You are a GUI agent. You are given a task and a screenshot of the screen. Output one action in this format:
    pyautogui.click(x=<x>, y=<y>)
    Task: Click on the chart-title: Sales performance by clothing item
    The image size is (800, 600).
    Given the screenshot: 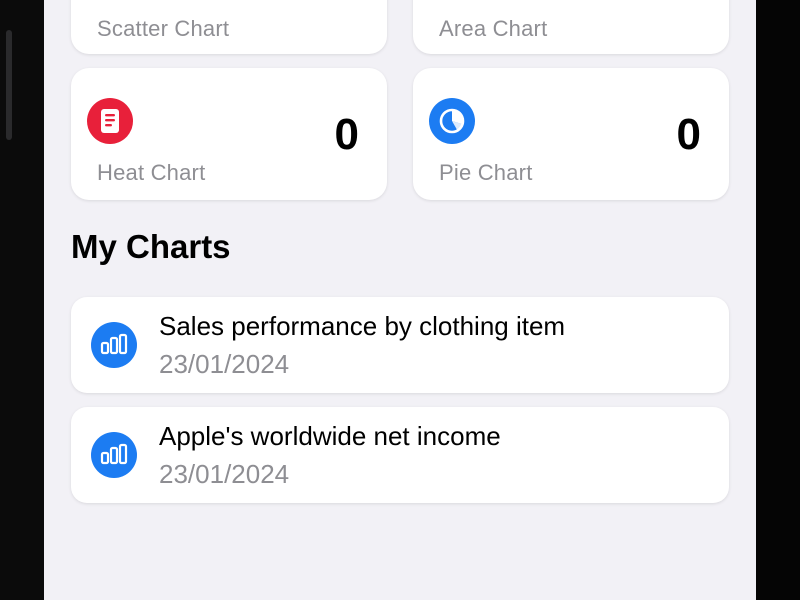 What is the action you would take?
    pyautogui.click(x=362, y=326)
    